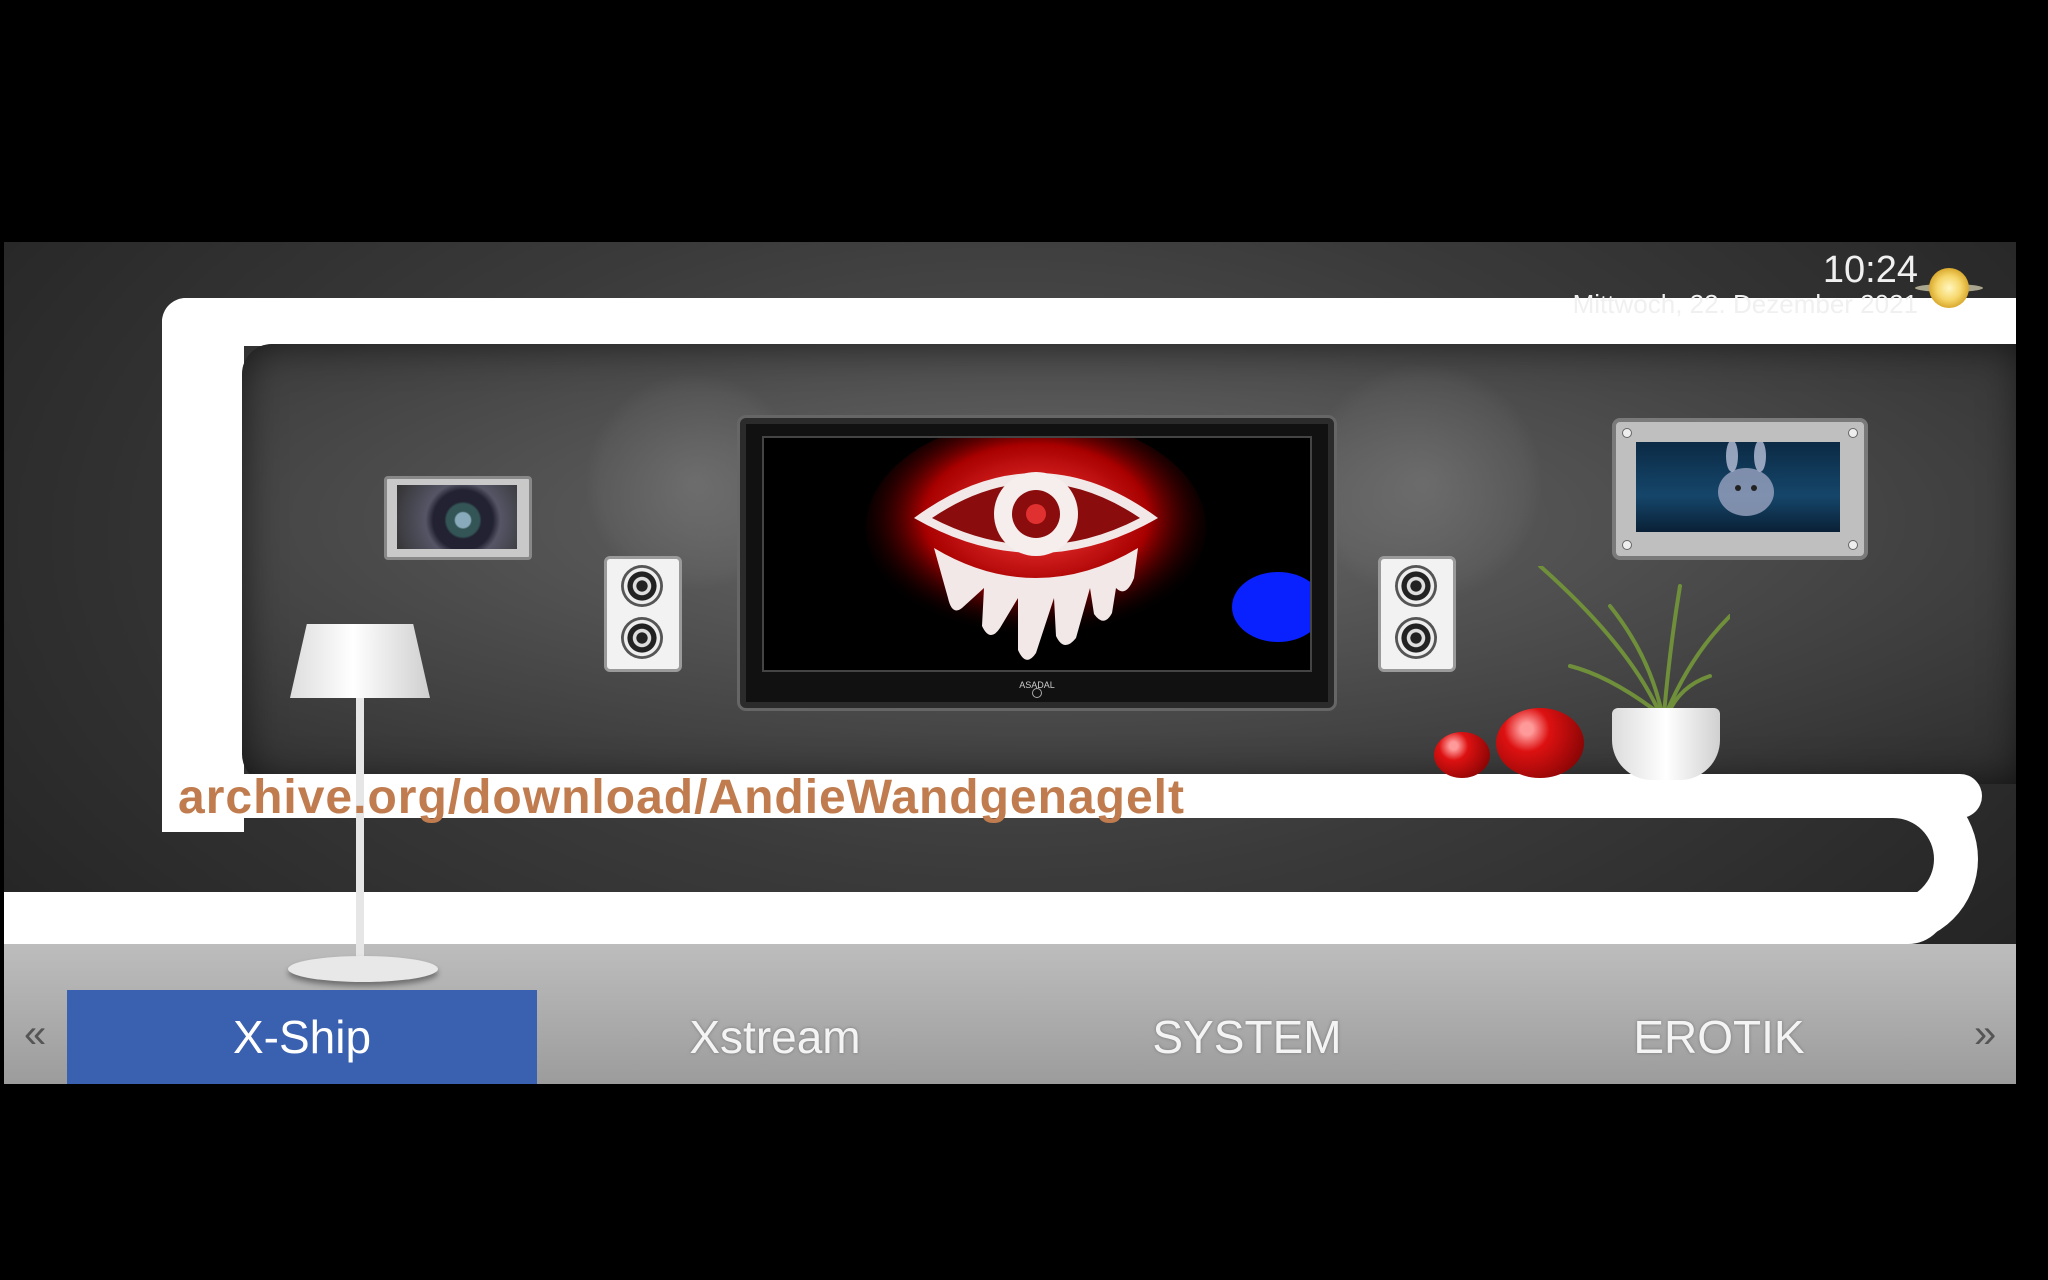  Describe the element at coordinates (35, 1034) in the screenshot. I see `scroll-left-arrow: «` at that location.